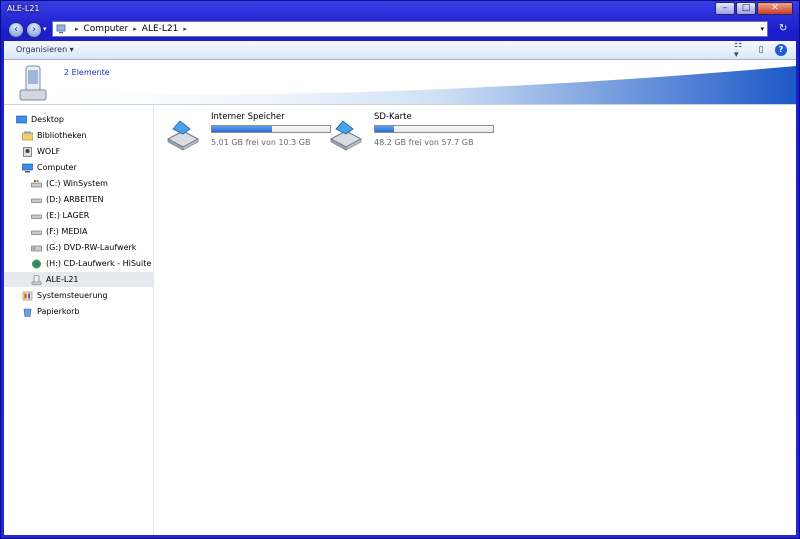 This screenshot has height=539, width=800. I want to click on details-header: 2 Elemente, so click(400, 82).